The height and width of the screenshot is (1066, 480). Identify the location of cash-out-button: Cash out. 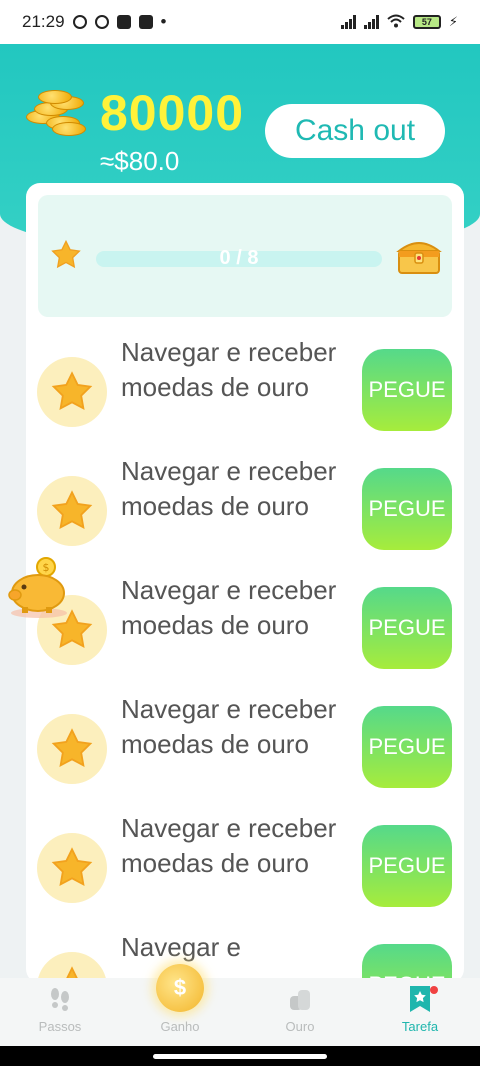
(355, 131).